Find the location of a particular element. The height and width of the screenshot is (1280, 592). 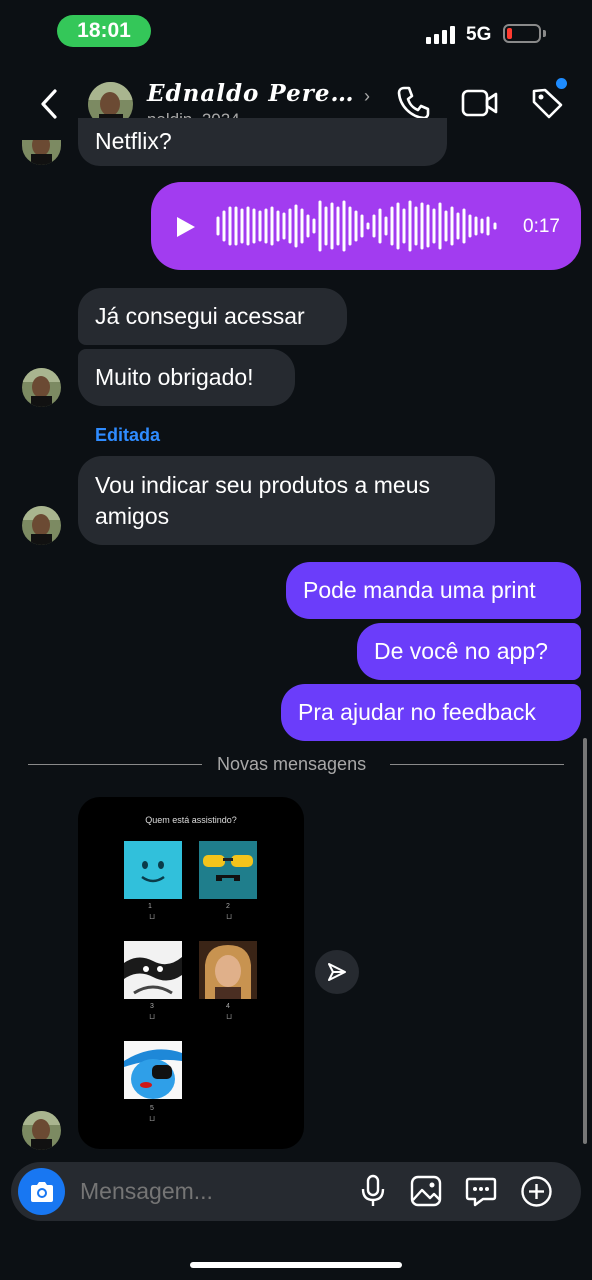

send-icon is located at coordinates (337, 972).